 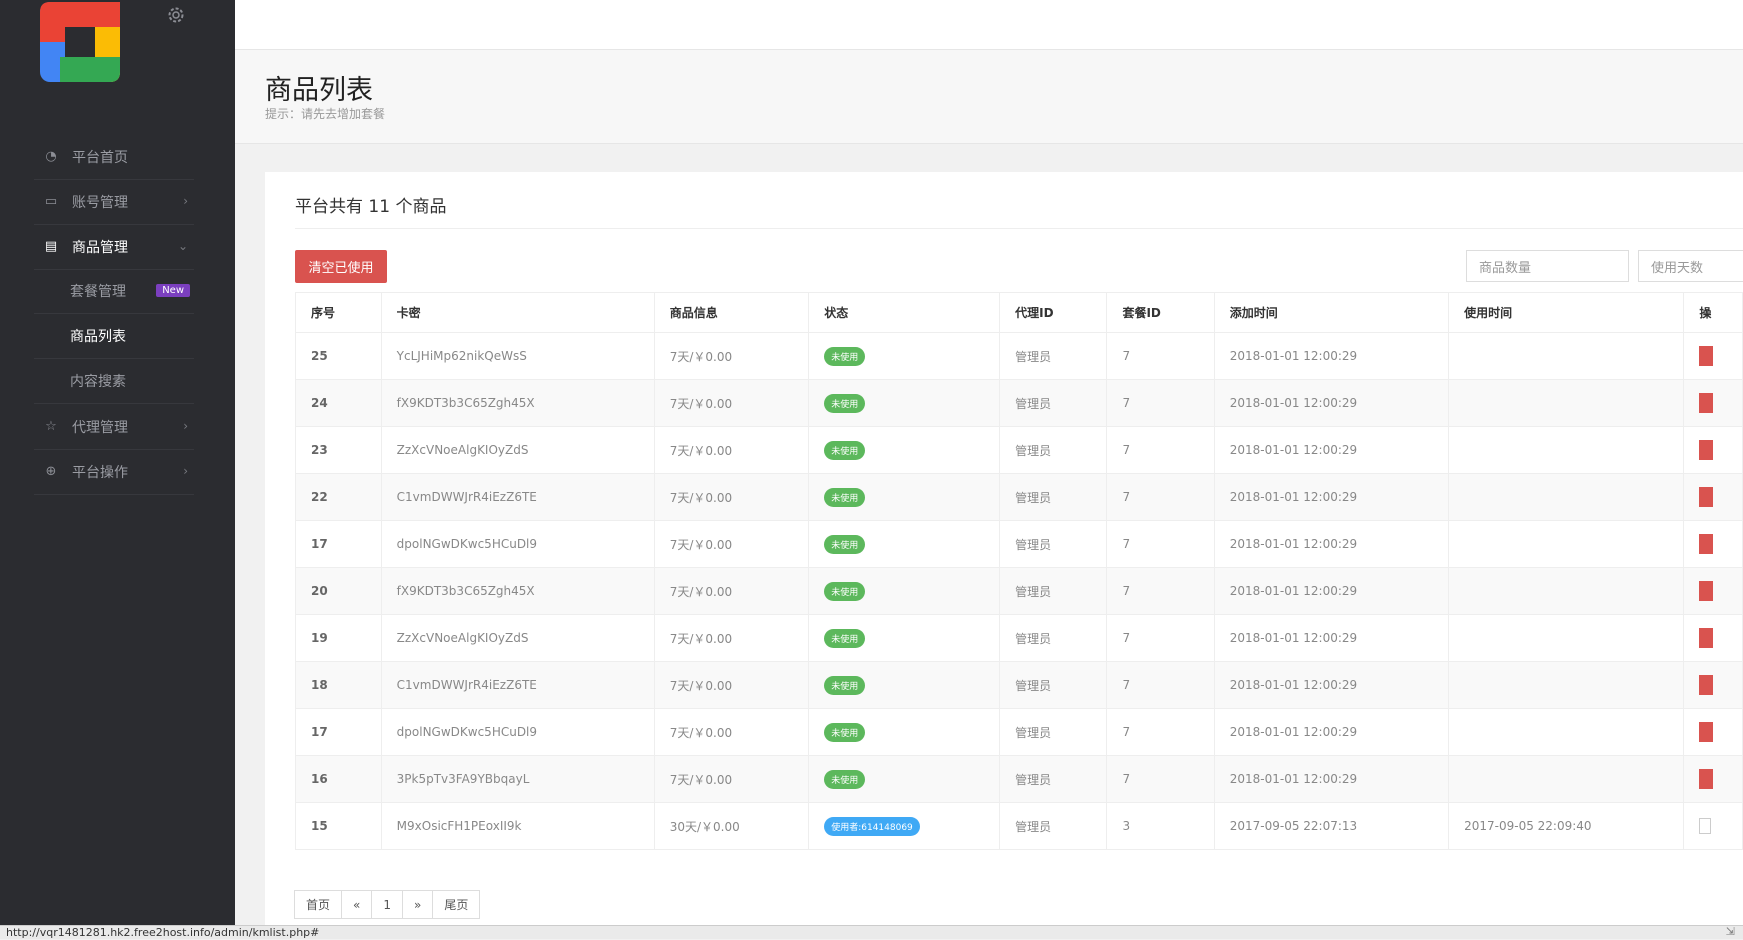 What do you see at coordinates (517, 638) in the screenshot?
I see `cell-key: ZzXcVNoeAlgKIOyZdS` at bounding box center [517, 638].